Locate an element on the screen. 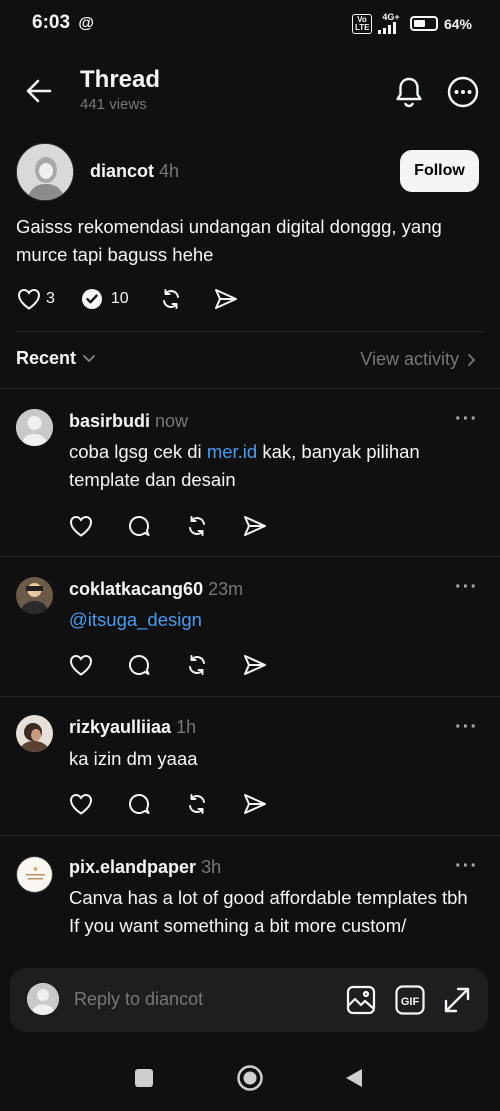  reply-item: rizkyaulliiaa 1h ··· ka izin dm yaaa is located at coordinates (250, 765).